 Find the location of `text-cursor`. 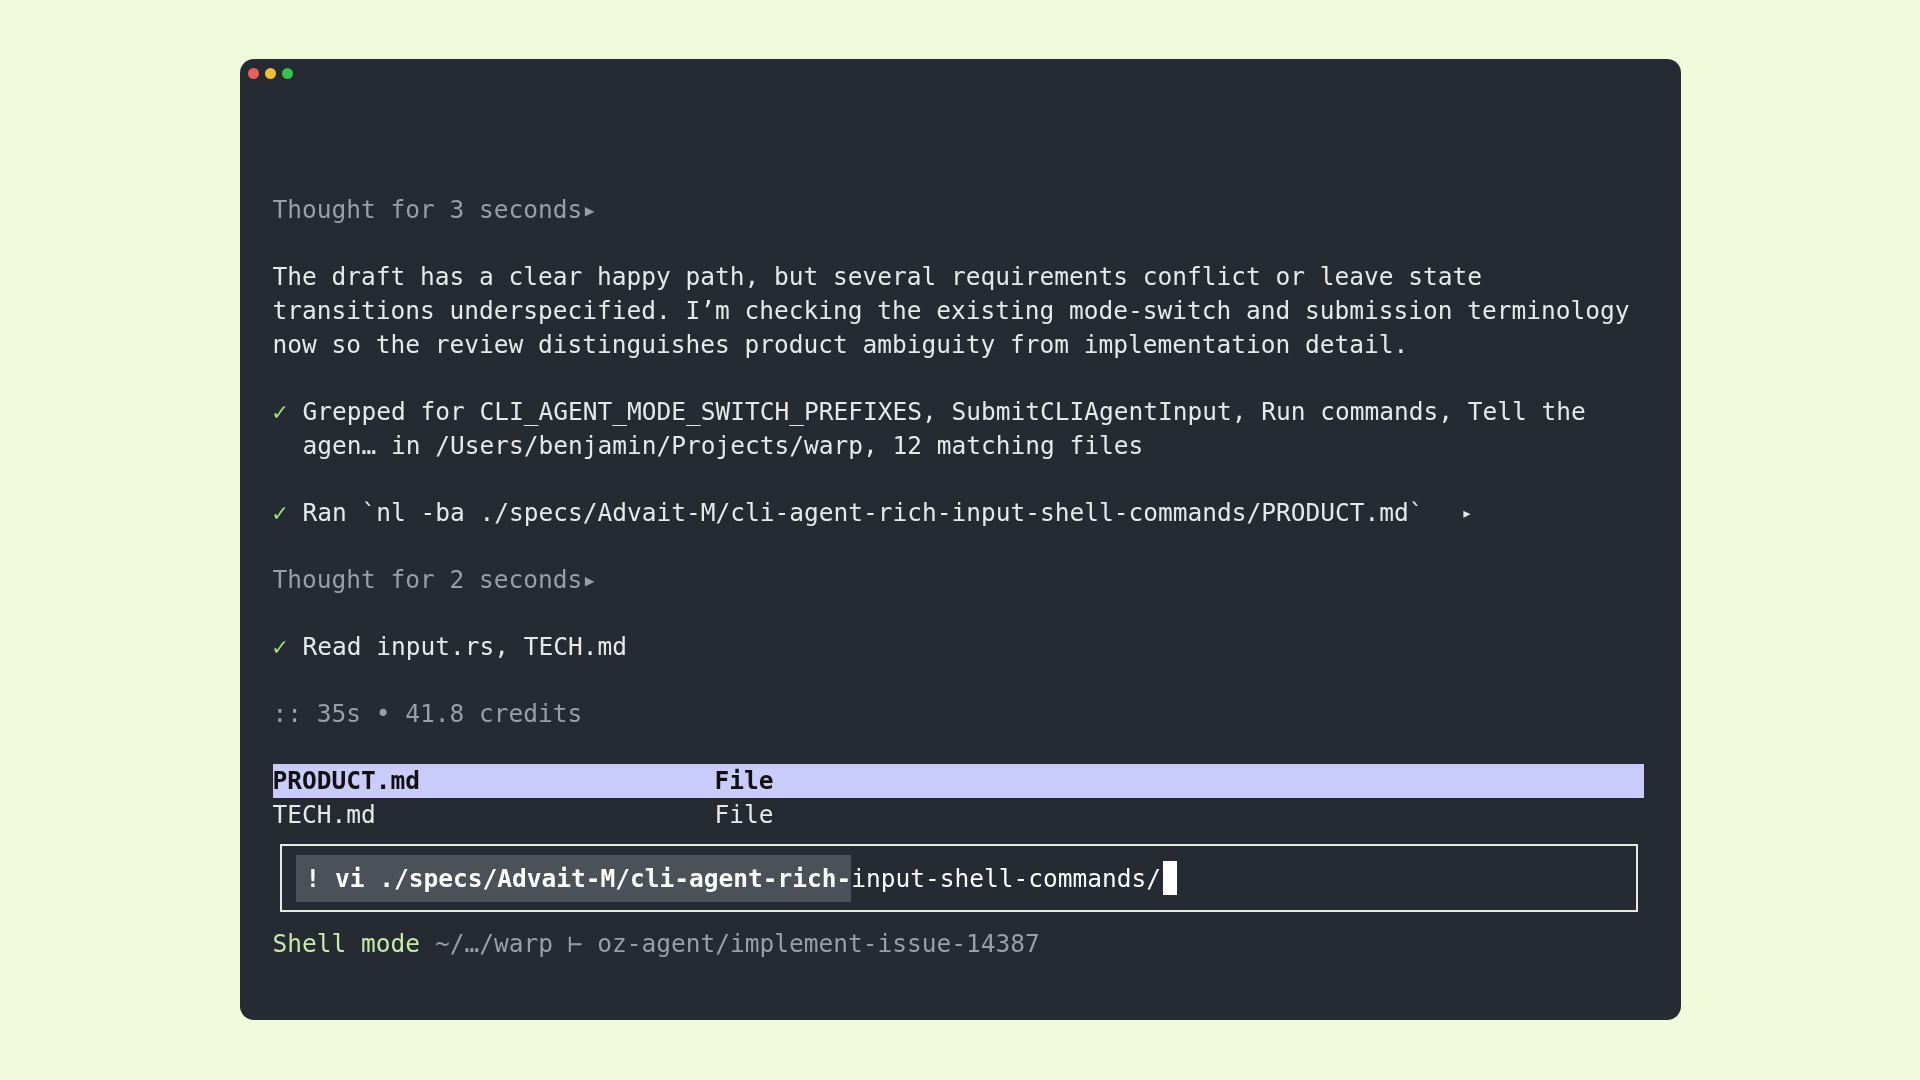

text-cursor is located at coordinates (1170, 878).